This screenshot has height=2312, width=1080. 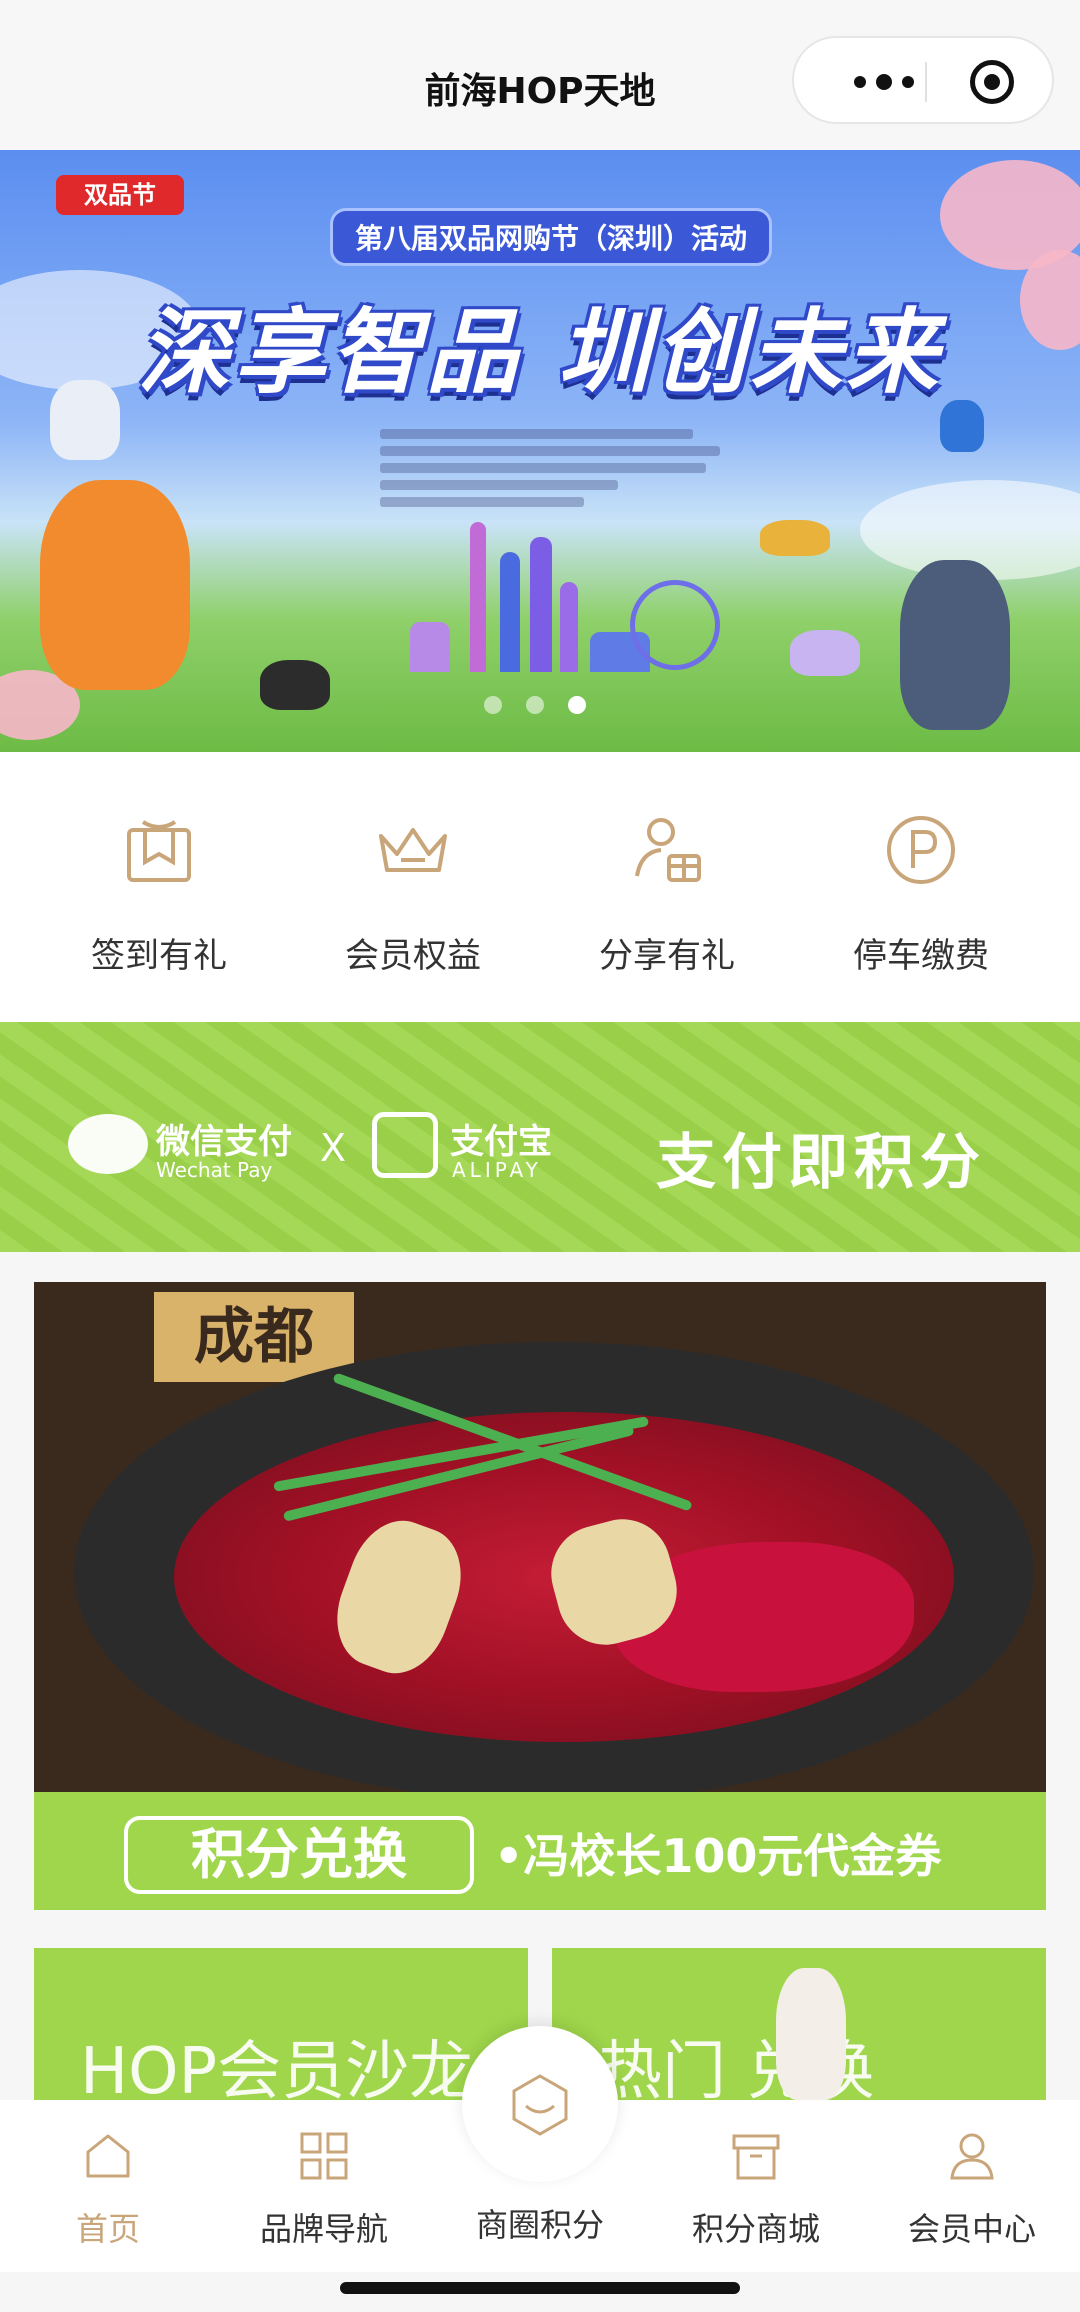 I want to click on girl-character-illustration, so click(x=115, y=585).